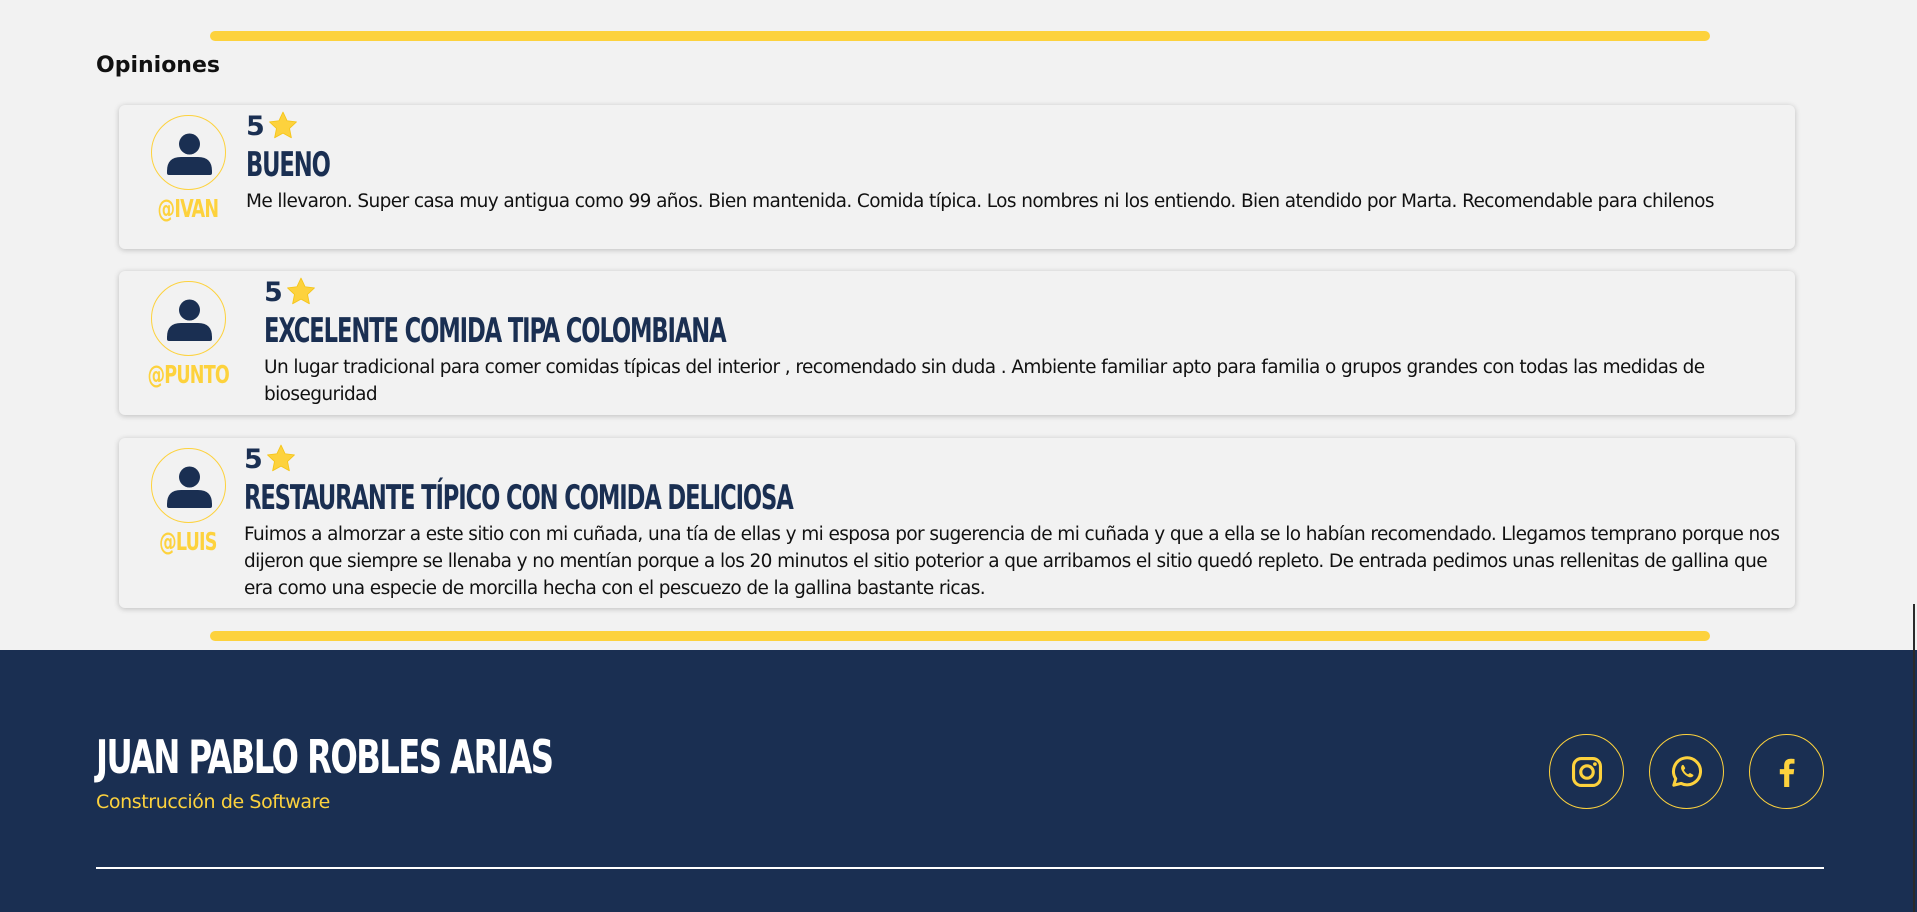 This screenshot has height=912, width=1917. I want to click on whatsapp-button, so click(1686, 771).